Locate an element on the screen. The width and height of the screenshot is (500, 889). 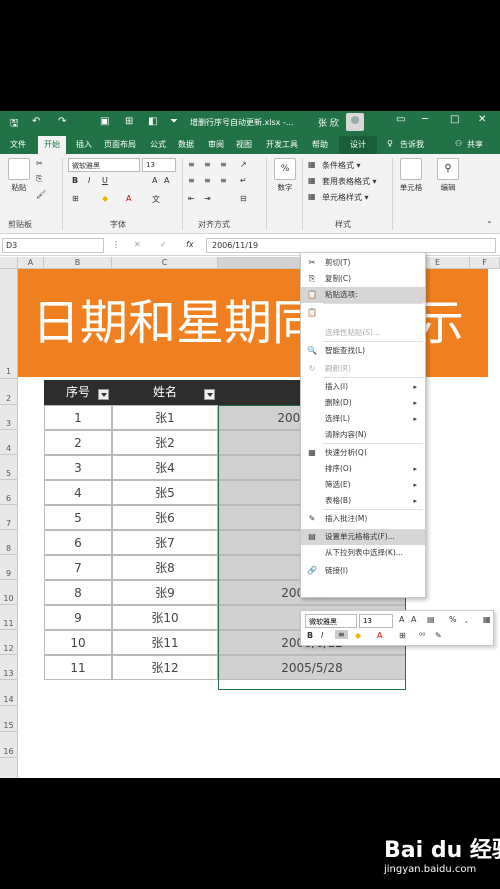
menu-item-delete: 删除(D) ▸ is located at coordinates (363, 403).